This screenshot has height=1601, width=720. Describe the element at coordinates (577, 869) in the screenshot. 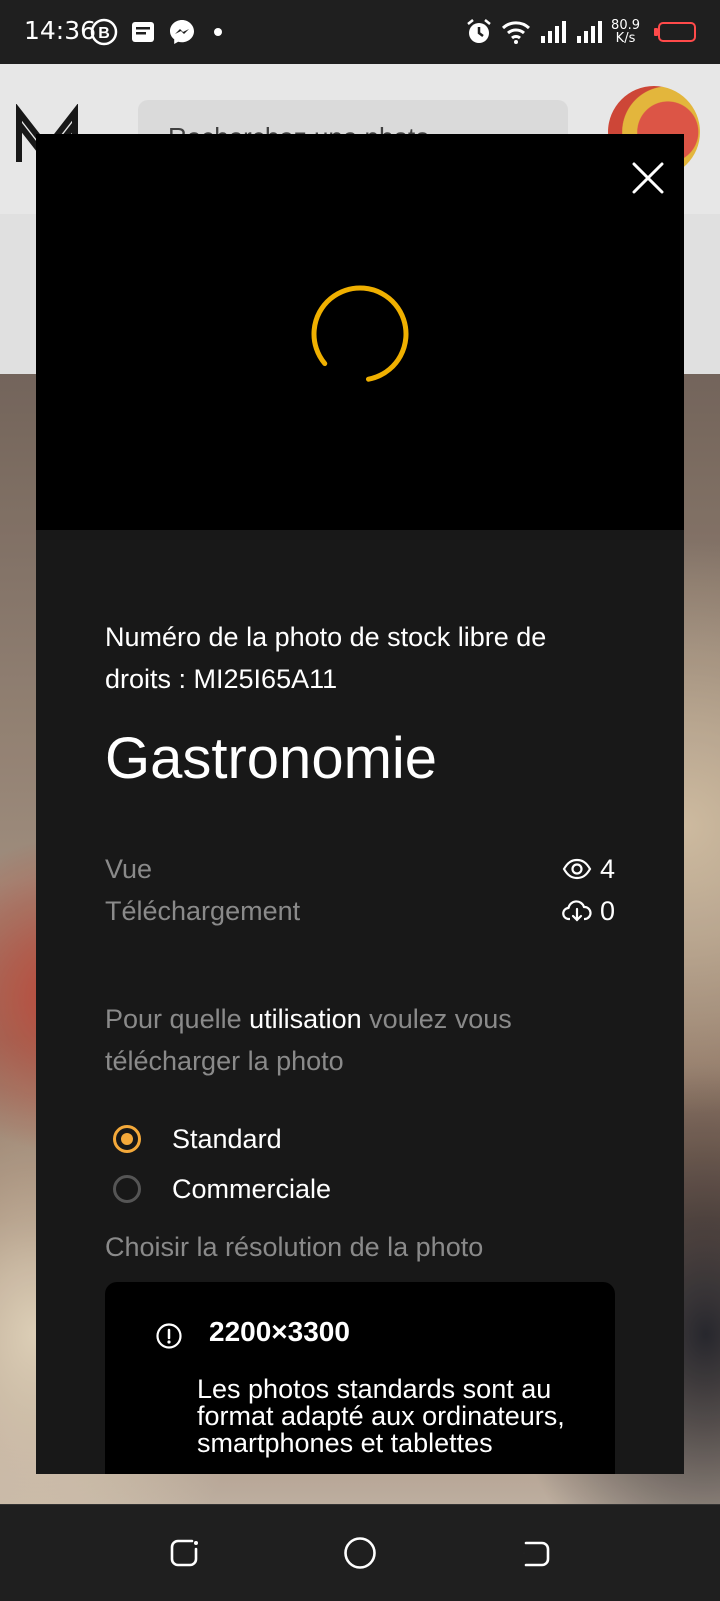

I see `eye-icon` at that location.